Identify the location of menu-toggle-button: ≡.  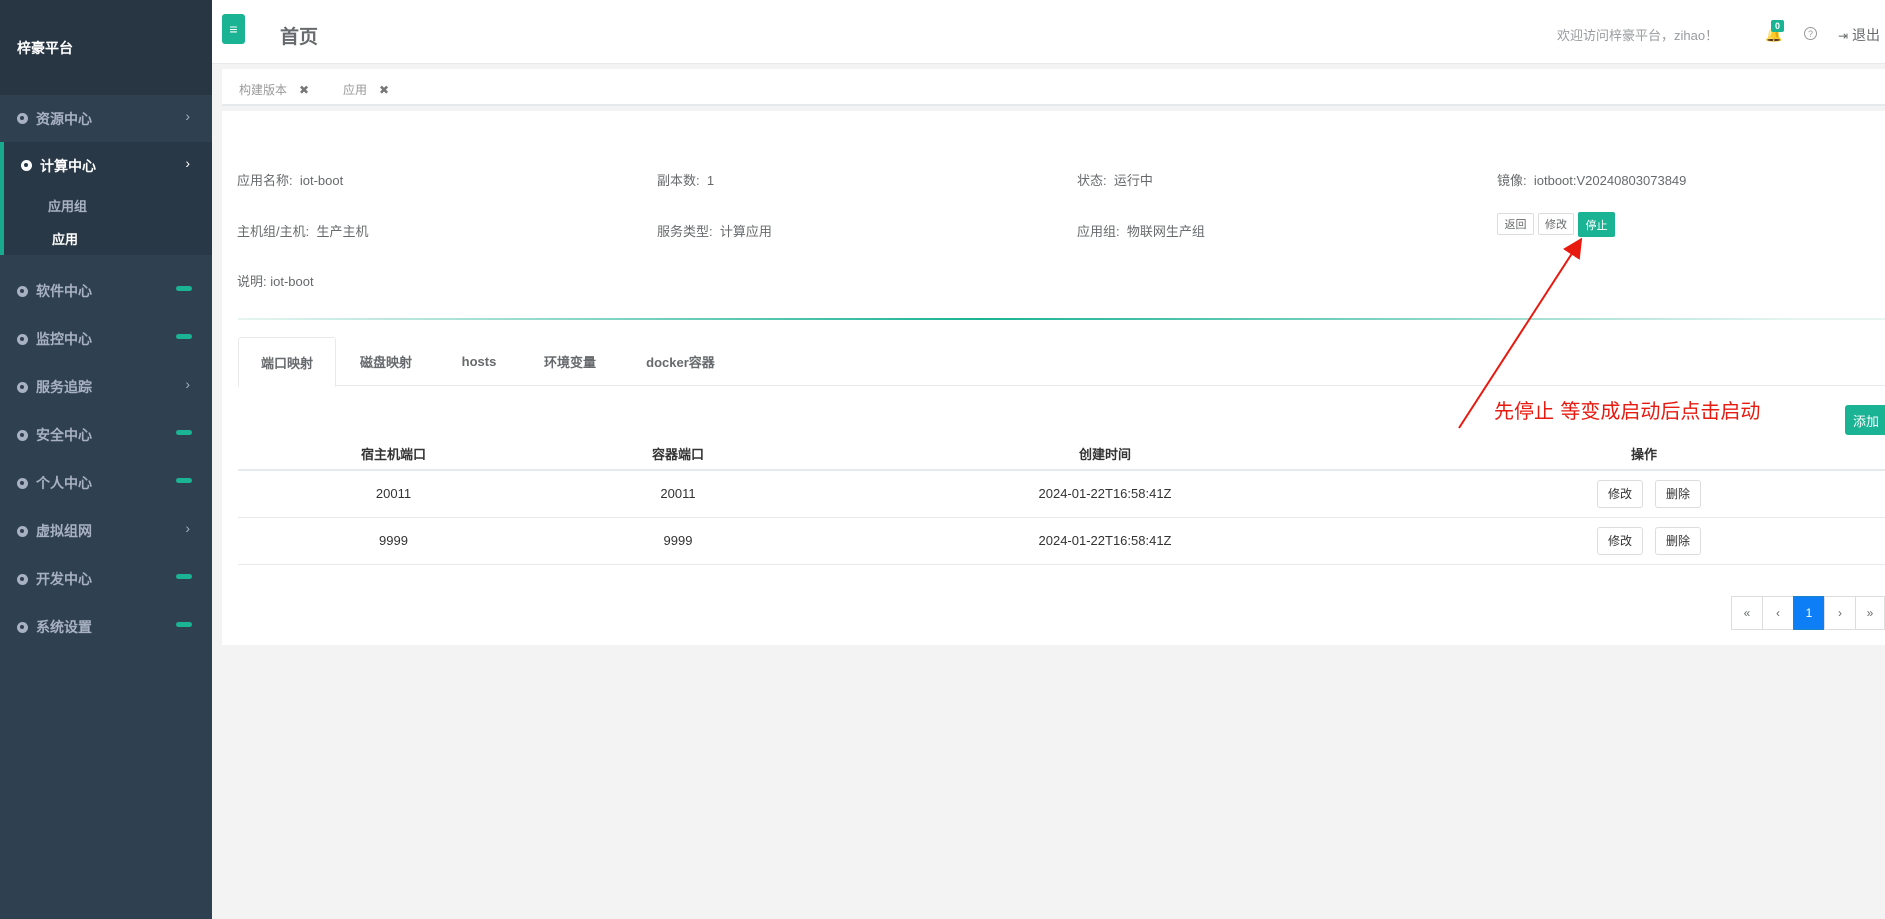
(233, 29).